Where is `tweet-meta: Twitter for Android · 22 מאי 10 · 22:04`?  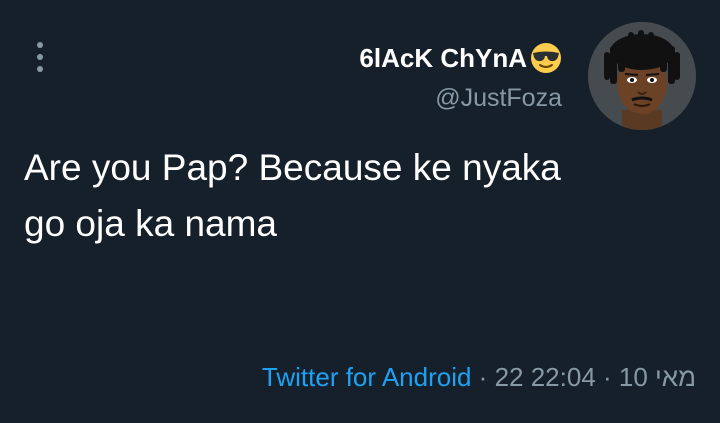 tweet-meta: Twitter for Android · 22 מאי 10 · 22:04 is located at coordinates (479, 377).